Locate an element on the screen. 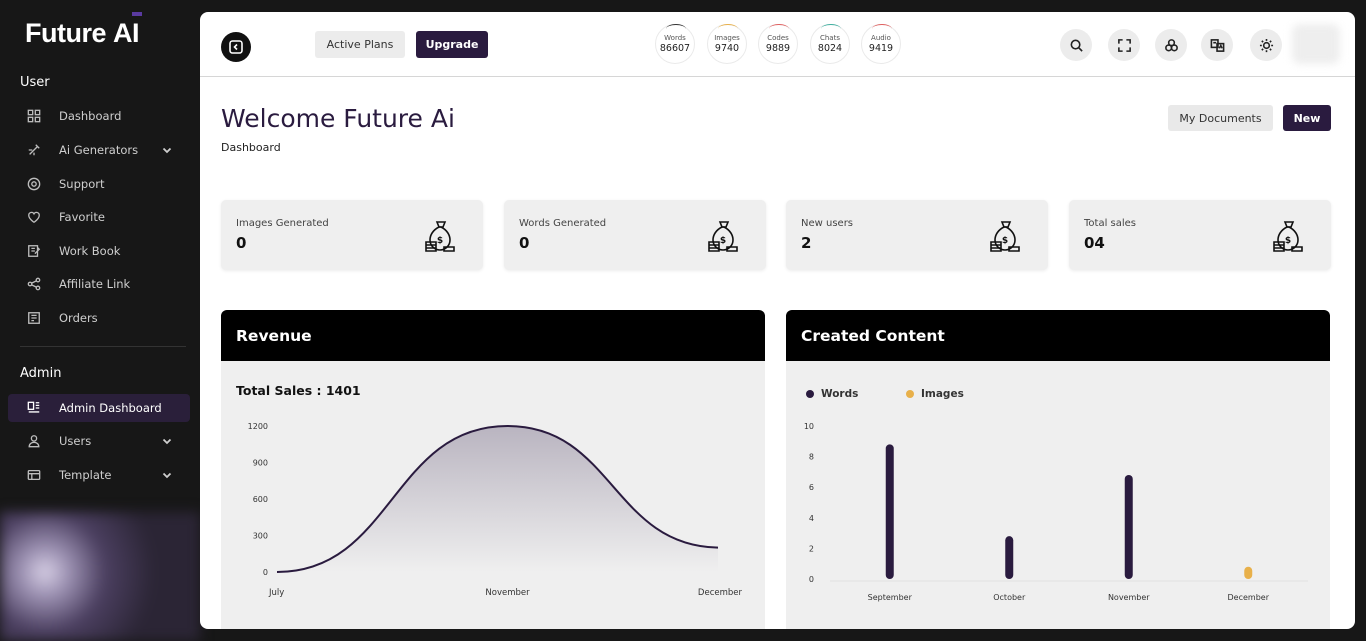  translate-icon is located at coordinates (1217, 45).